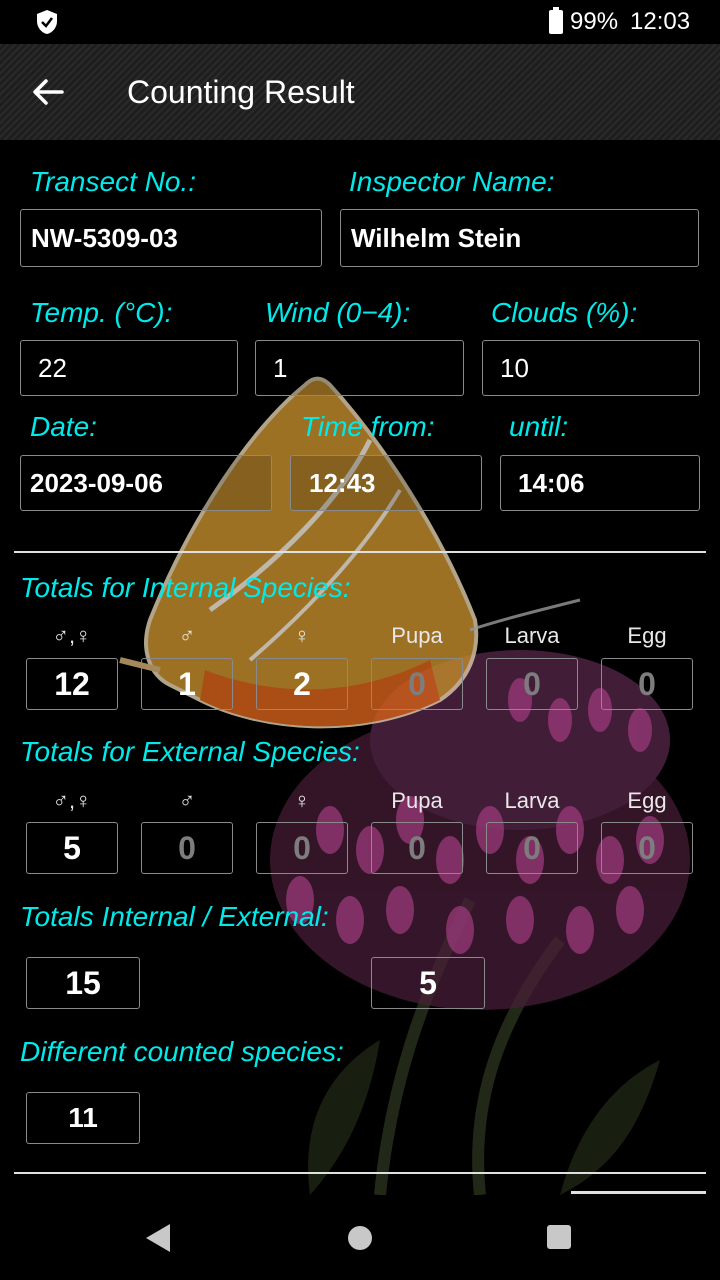 This screenshot has width=720, height=1280. What do you see at coordinates (302, 848) in the screenshot?
I see `external-female-count: 0` at bounding box center [302, 848].